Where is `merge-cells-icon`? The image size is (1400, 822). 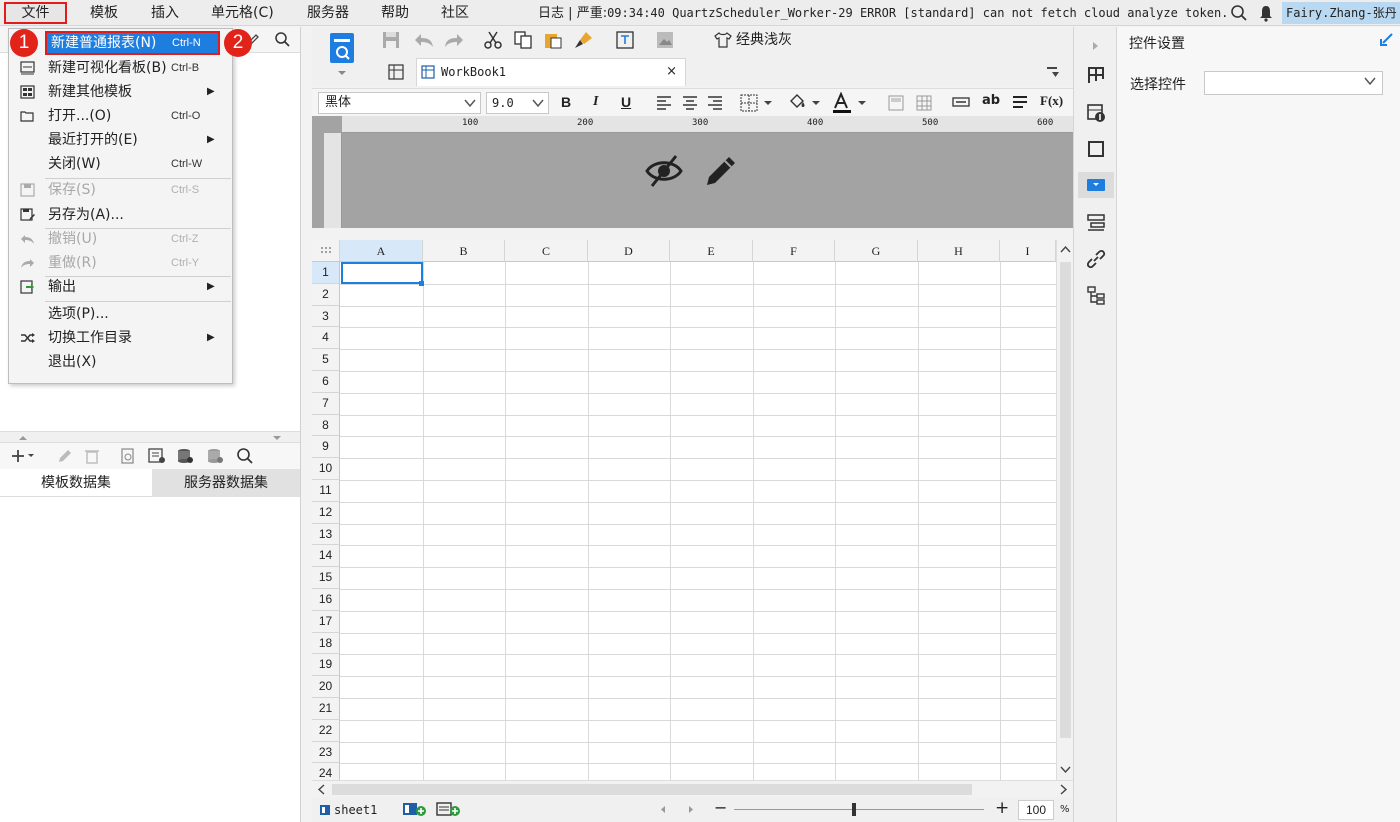
merge-cells-icon is located at coordinates (961, 102).